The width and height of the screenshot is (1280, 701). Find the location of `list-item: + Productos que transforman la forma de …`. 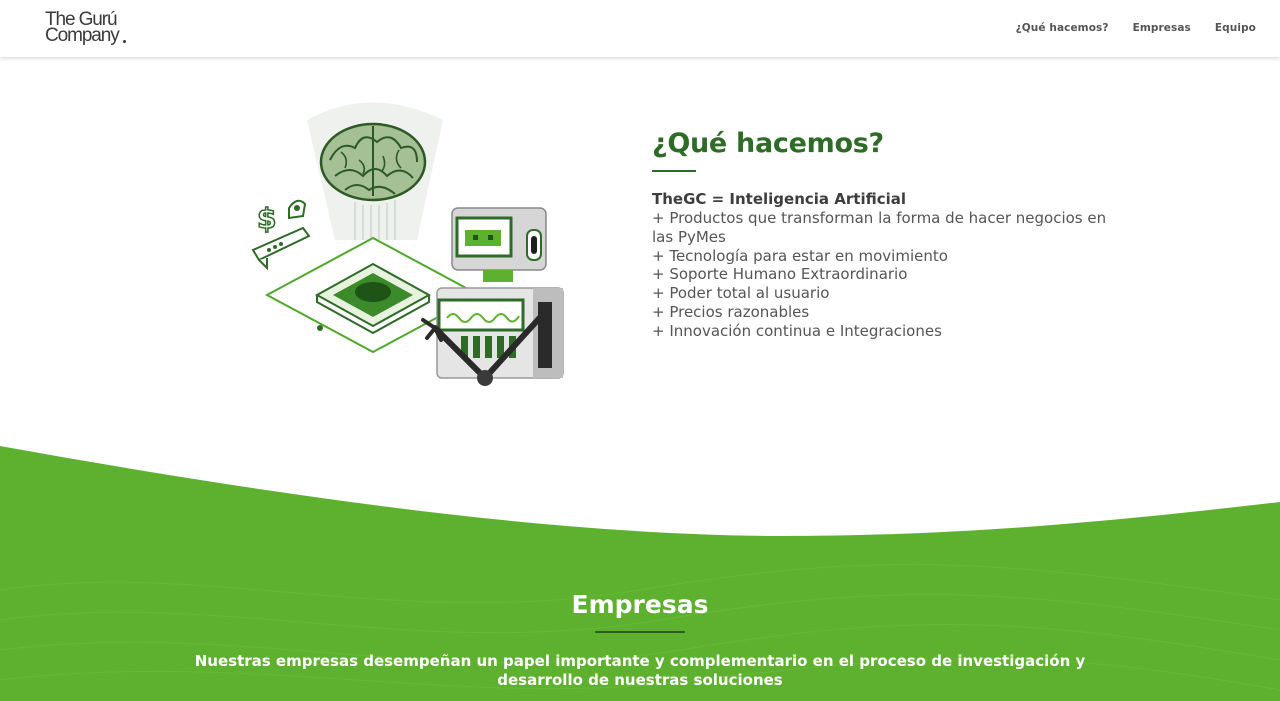

list-item: + Productos que transforman la forma de … is located at coordinates (879, 227).